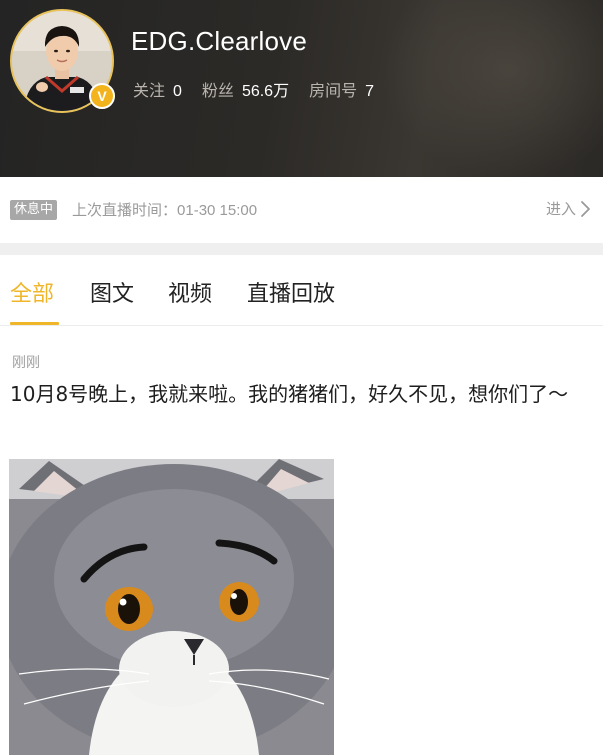  Describe the element at coordinates (112, 292) in the screenshot. I see `tab-image-text: 图文` at that location.